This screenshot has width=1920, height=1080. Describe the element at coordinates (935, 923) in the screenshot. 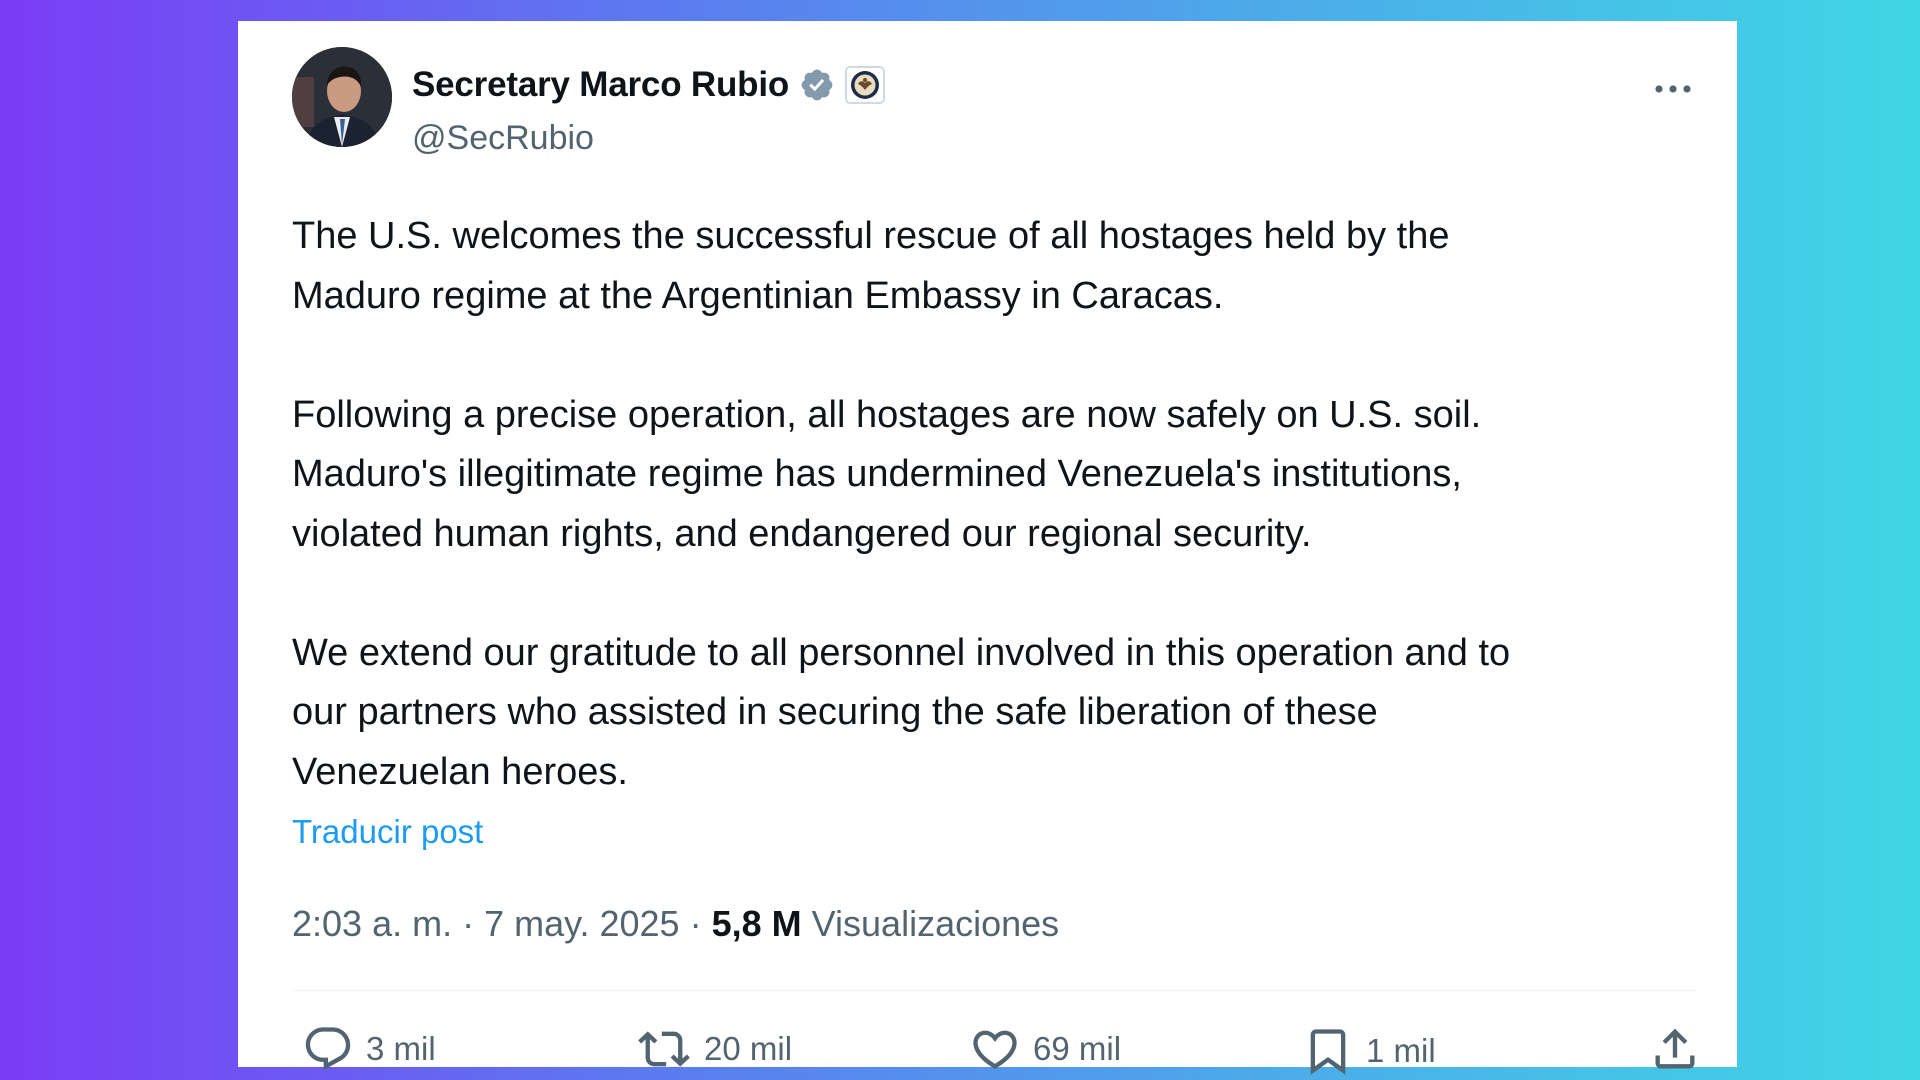

I see `views-label: Visualizaciones` at that location.